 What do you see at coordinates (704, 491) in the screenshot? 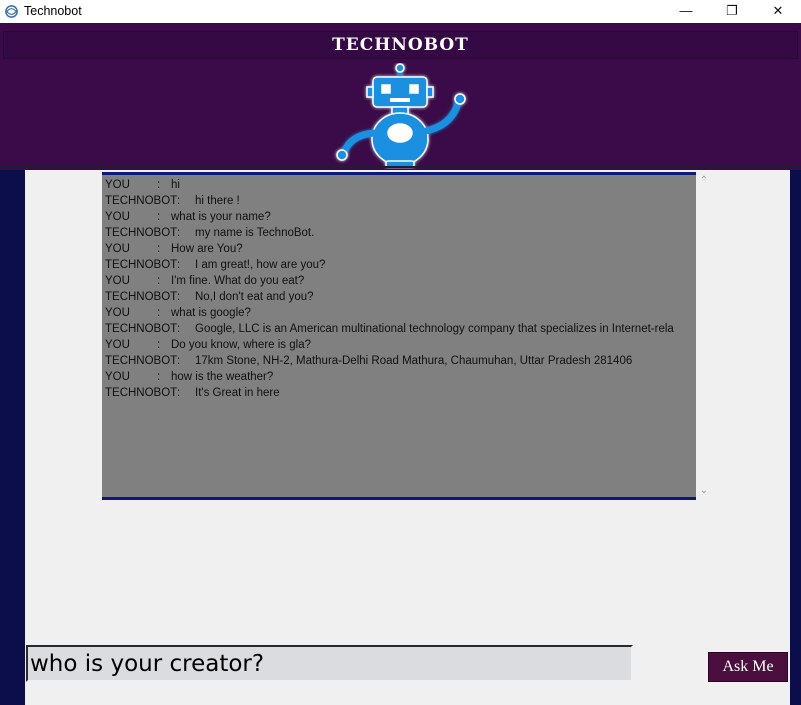
I see `scroll-down-icon: ⌄` at bounding box center [704, 491].